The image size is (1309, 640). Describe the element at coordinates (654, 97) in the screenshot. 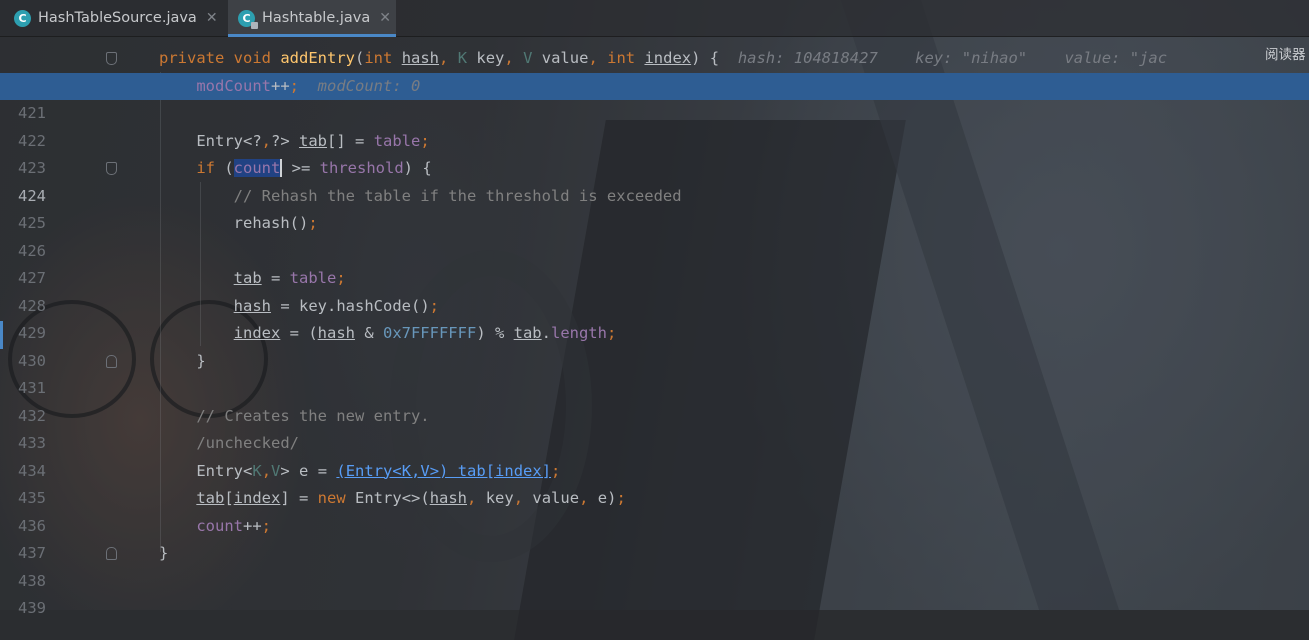

I see `code-line-execution-point: 421 modCount++; modCount: 0` at that location.